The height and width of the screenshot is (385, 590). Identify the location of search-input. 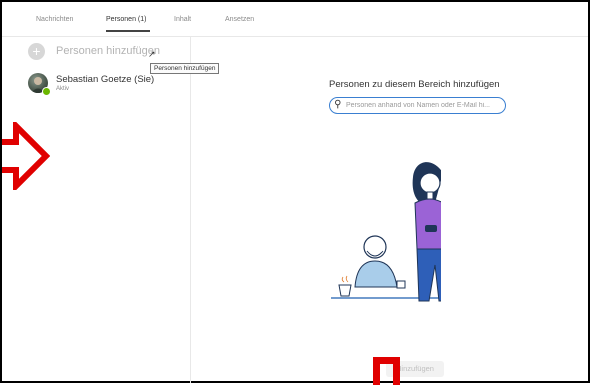
(424, 105).